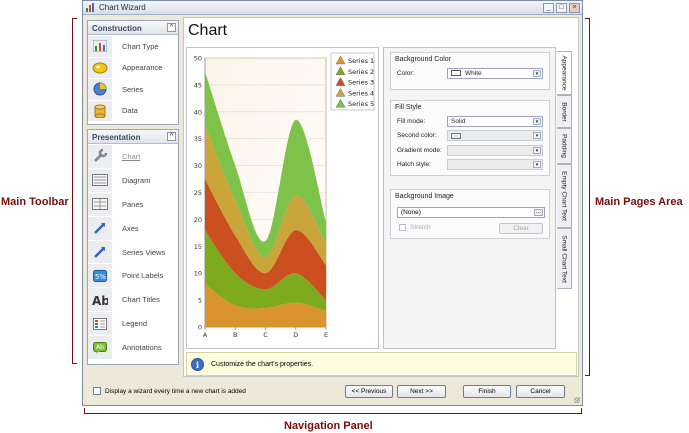 This screenshot has height=433, width=689. I want to click on nav-item-chart: Chart, so click(133, 156).